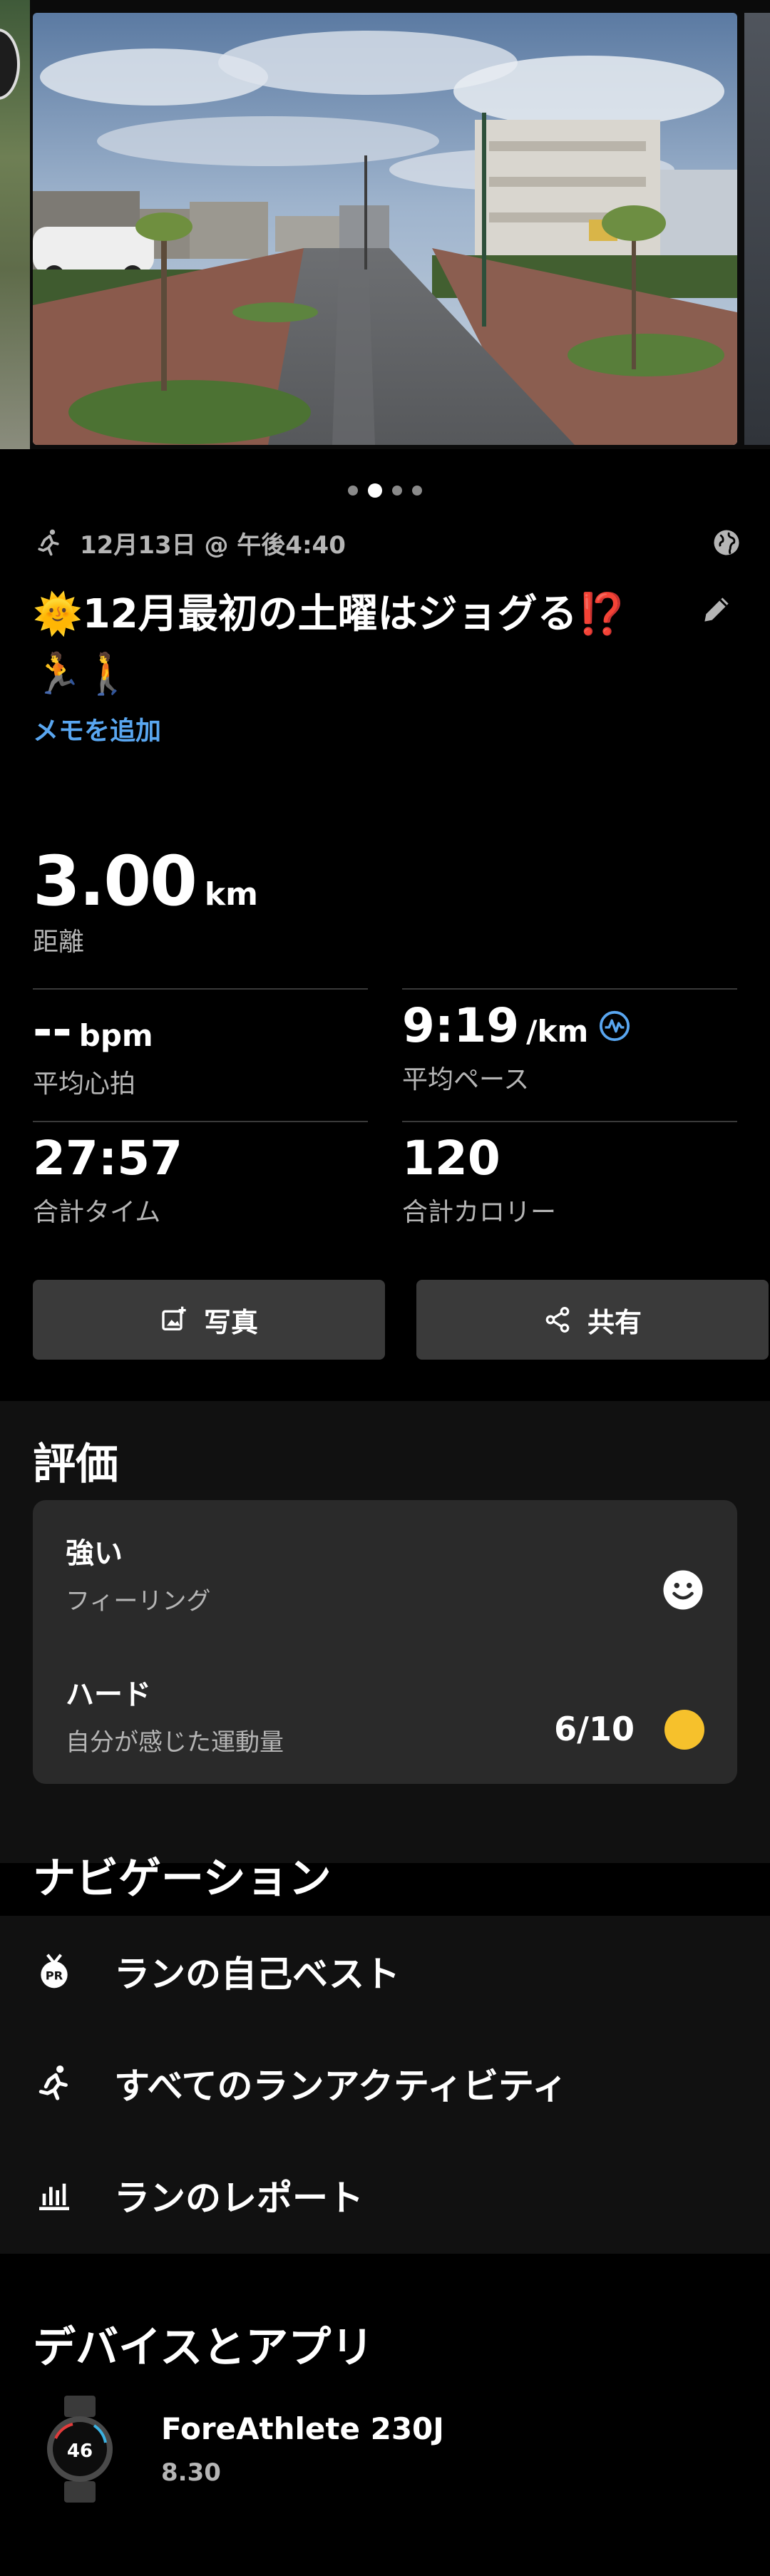 This screenshot has width=770, height=2576. What do you see at coordinates (138, 1573) in the screenshot?
I see `feeling-row: 強い フィーリング` at bounding box center [138, 1573].